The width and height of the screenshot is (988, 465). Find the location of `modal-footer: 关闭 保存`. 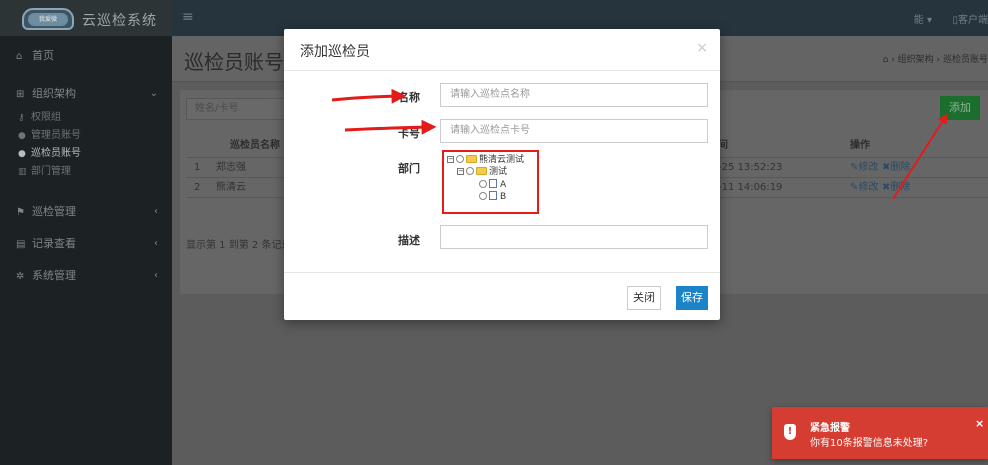

modal-footer: 关闭 保存 is located at coordinates (502, 296).